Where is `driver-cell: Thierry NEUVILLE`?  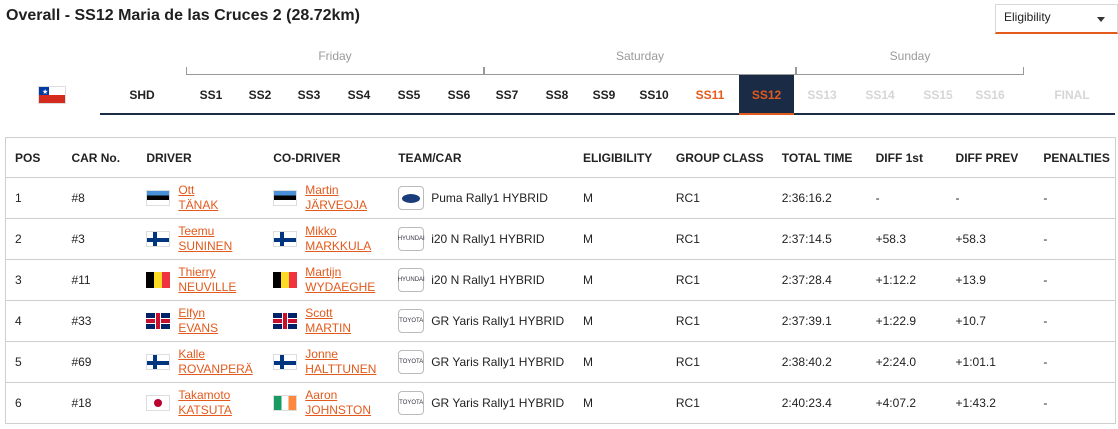 driver-cell: Thierry NEUVILLE is located at coordinates (201, 280).